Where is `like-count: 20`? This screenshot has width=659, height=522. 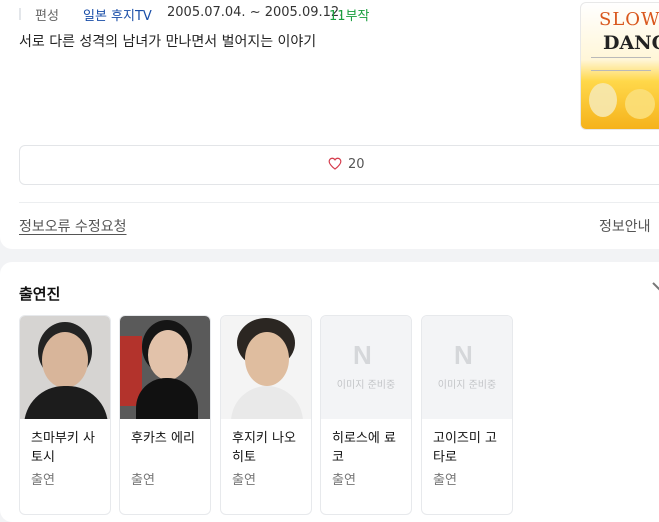
like-count: 20 is located at coordinates (356, 164).